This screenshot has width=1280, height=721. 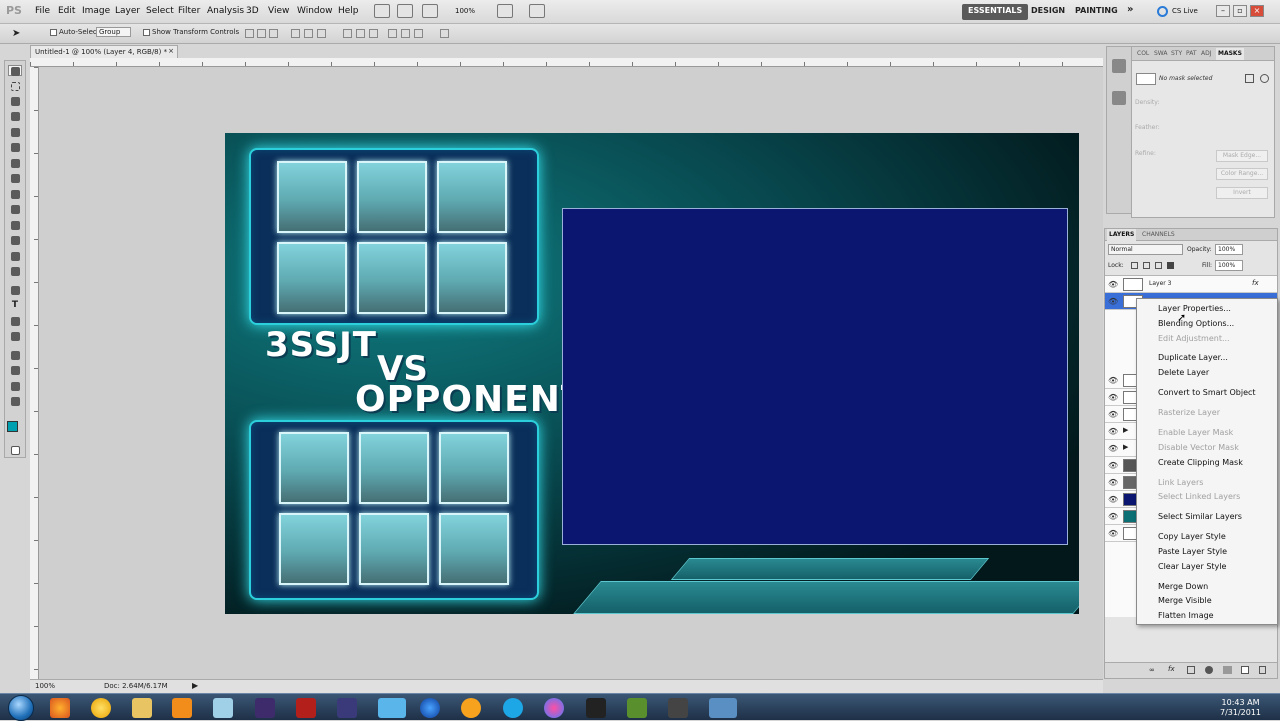 What do you see at coordinates (723, 708) in the screenshot?
I see `photoshop-taskbar-icon` at bounding box center [723, 708].